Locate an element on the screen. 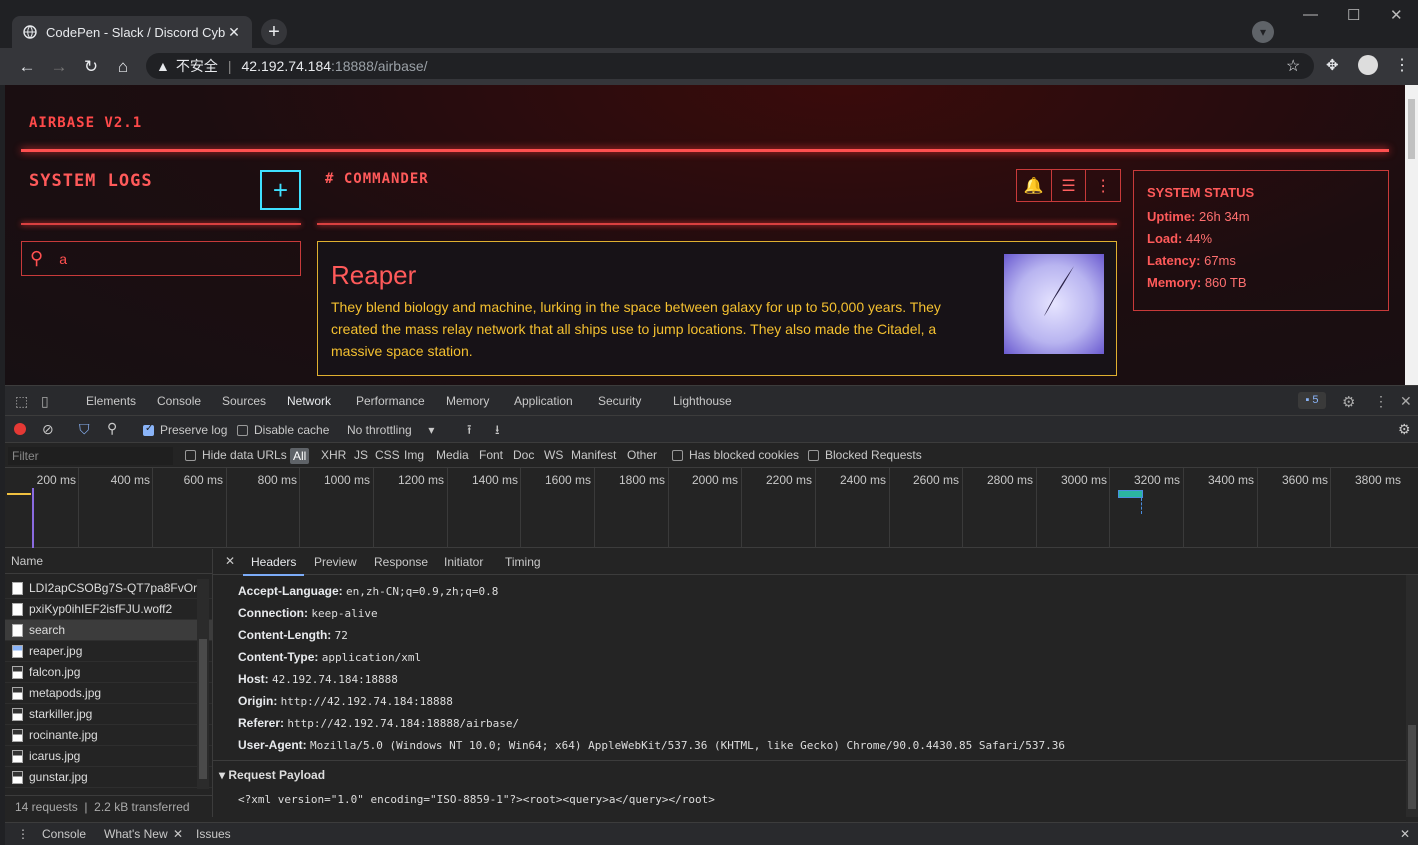 This screenshot has width=1418, height=845. forward-icon: → is located at coordinates (59, 67).